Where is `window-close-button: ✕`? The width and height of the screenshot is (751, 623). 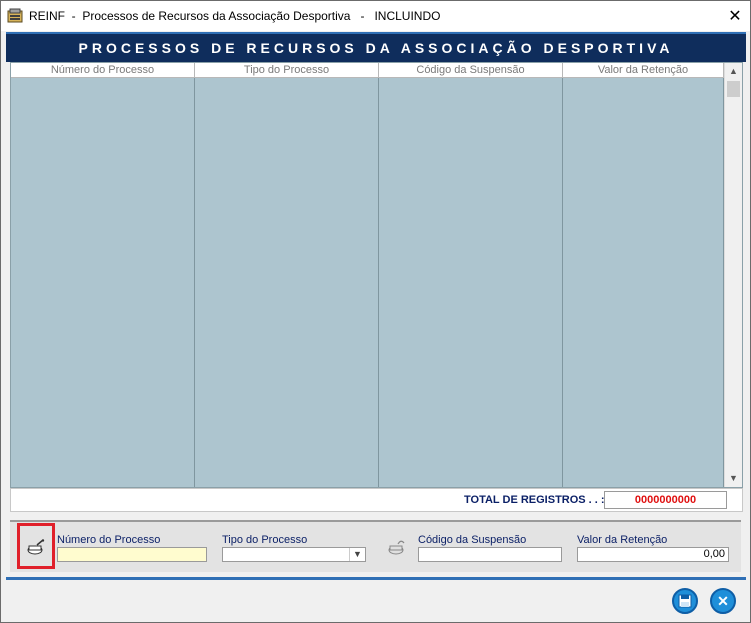 window-close-button: ✕ is located at coordinates (735, 16).